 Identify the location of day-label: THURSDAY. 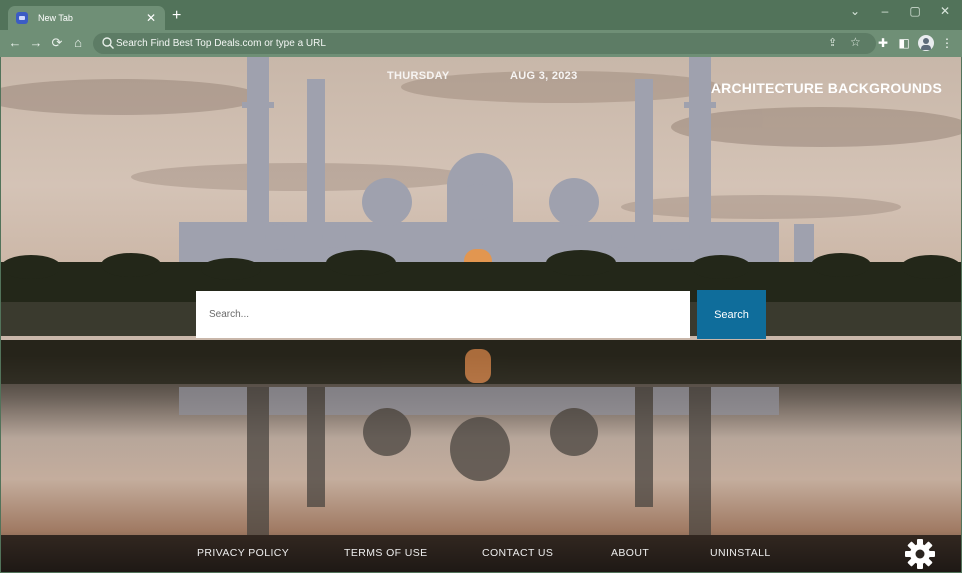
(418, 76).